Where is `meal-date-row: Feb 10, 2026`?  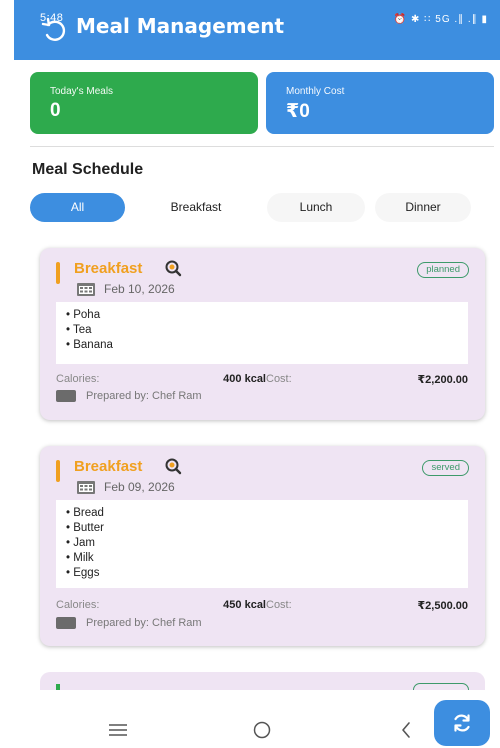
meal-date-row: Feb 10, 2026 is located at coordinates (125, 289).